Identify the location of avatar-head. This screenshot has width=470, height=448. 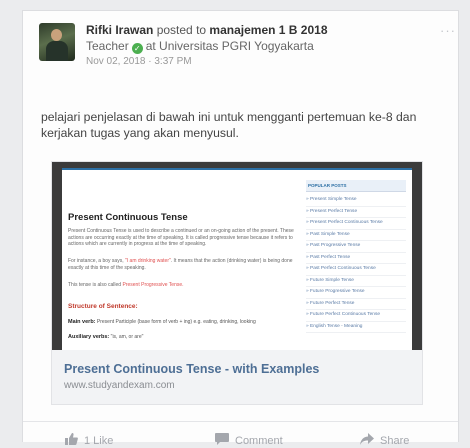
(56, 35).